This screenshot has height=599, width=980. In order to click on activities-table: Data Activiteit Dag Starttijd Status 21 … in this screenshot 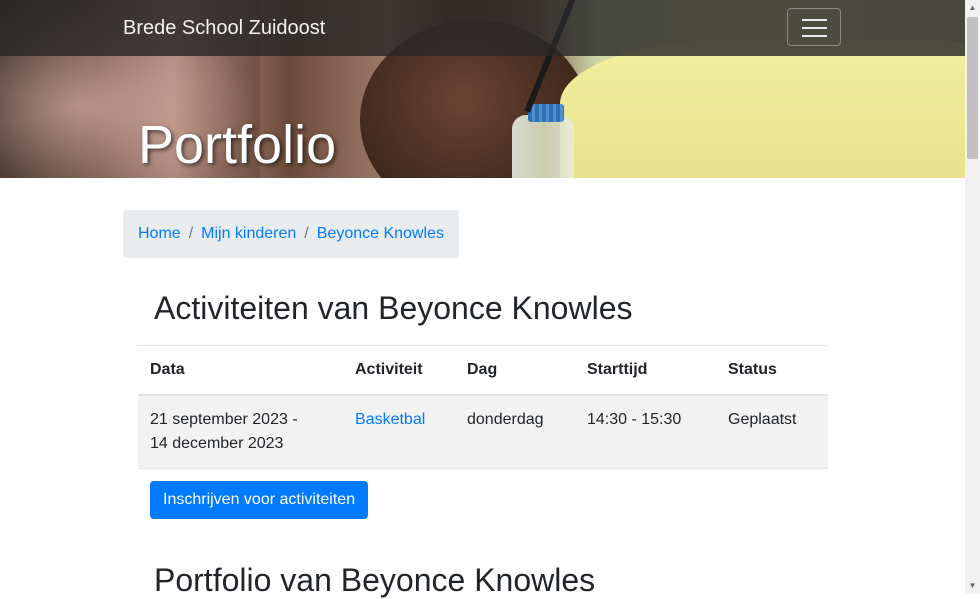, I will do `click(483, 407)`.